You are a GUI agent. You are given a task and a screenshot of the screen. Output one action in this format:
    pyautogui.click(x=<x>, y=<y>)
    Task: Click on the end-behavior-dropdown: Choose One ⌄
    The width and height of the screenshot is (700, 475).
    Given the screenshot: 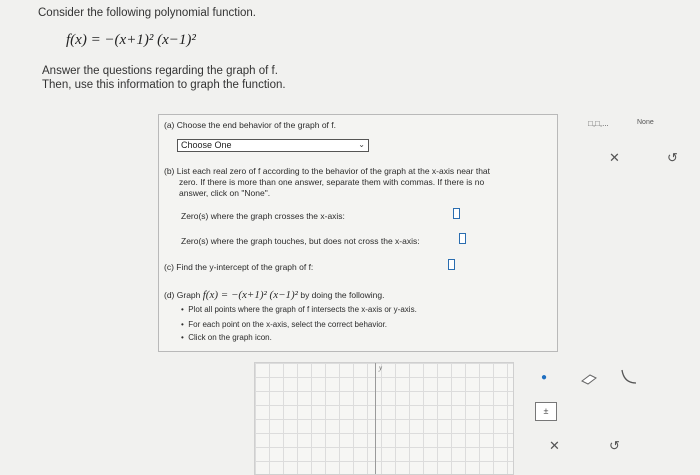 What is the action you would take?
    pyautogui.click(x=273, y=145)
    